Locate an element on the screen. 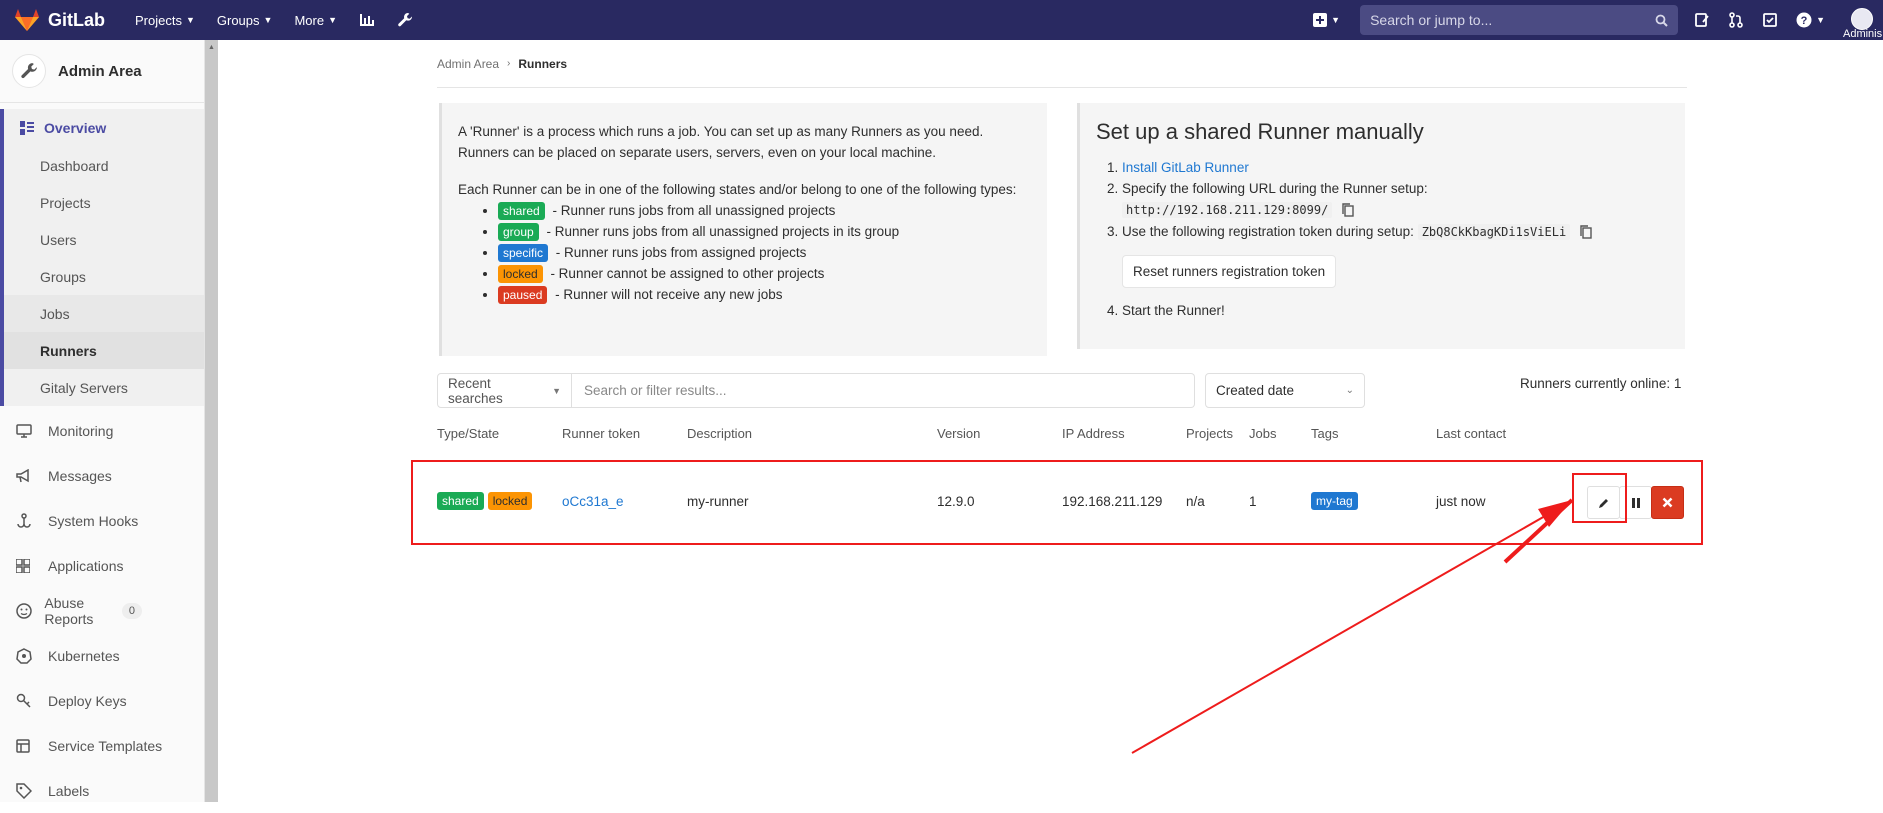 The height and width of the screenshot is (813, 1883). annotation-arrow is located at coordinates (1352, 626).